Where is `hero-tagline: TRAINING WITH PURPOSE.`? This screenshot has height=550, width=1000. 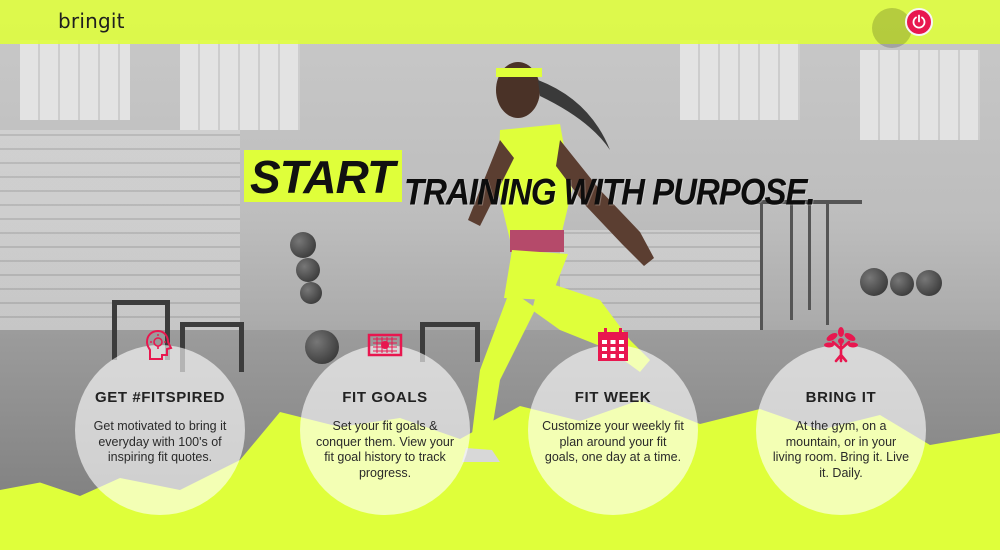
hero-tagline: TRAINING WITH PURPOSE. is located at coordinates (610, 191).